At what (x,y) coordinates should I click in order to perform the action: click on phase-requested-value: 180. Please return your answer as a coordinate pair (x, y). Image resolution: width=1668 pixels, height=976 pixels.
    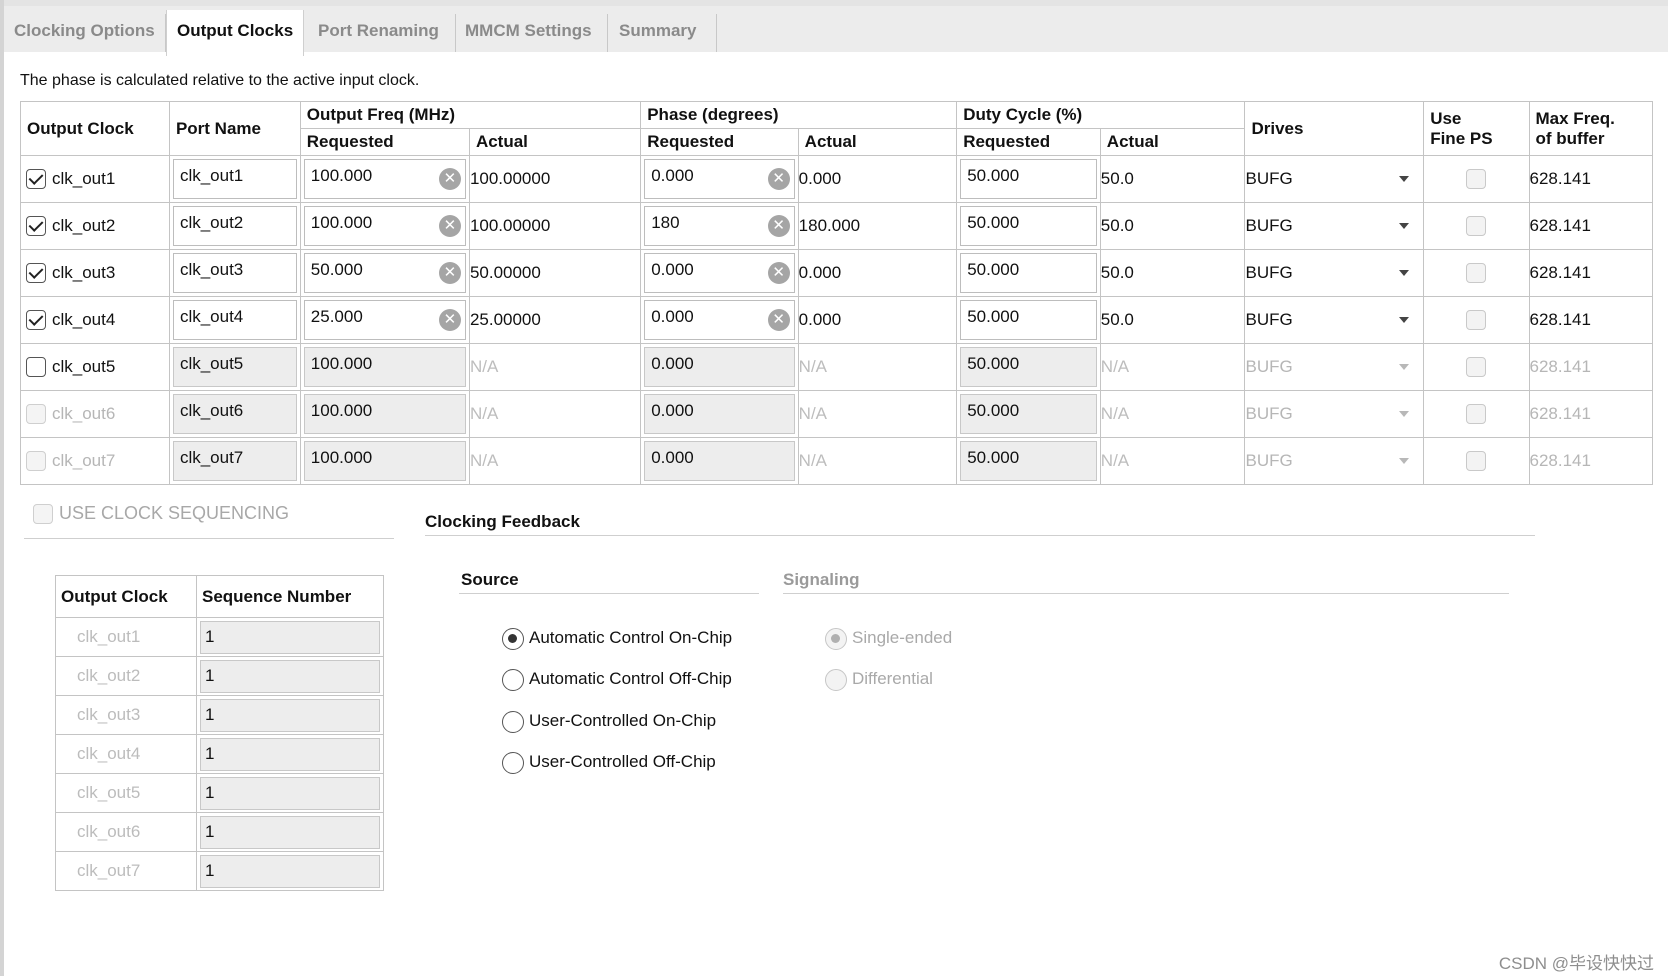
    Looking at the image, I should click on (665, 222).